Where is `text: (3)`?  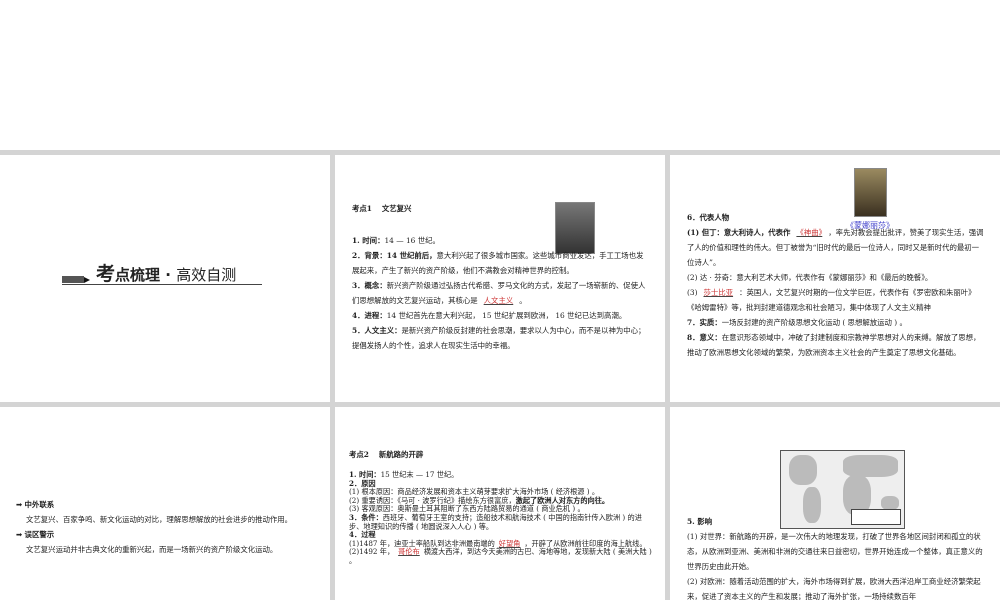
text: (3) is located at coordinates (692, 292).